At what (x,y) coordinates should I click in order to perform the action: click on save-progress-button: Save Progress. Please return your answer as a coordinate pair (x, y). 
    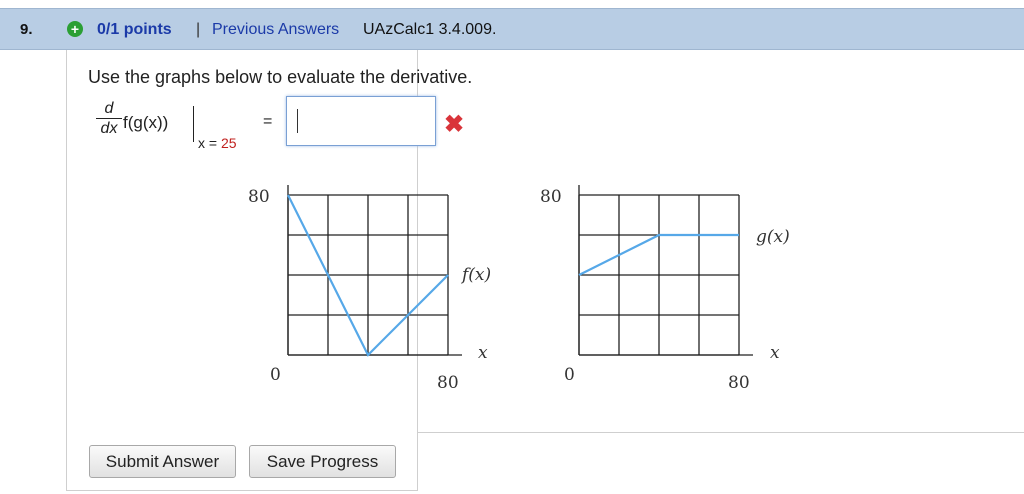
    Looking at the image, I should click on (322, 461).